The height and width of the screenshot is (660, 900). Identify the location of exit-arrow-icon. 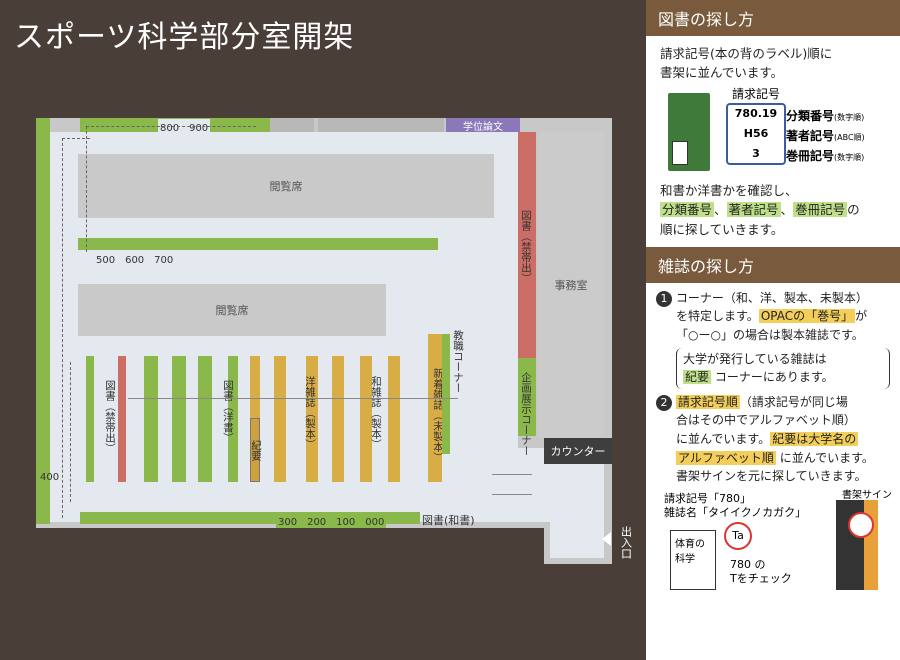
(606, 539).